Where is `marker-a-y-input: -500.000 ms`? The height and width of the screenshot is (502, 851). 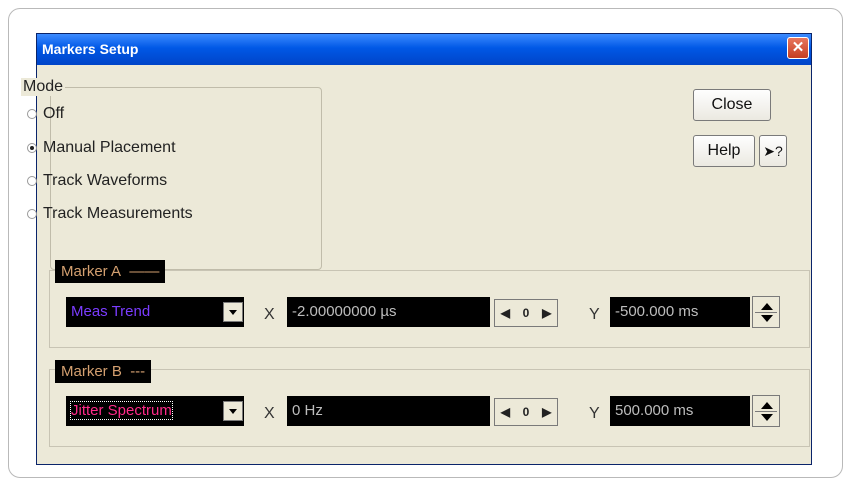
marker-a-y-input: -500.000 ms is located at coordinates (680, 312).